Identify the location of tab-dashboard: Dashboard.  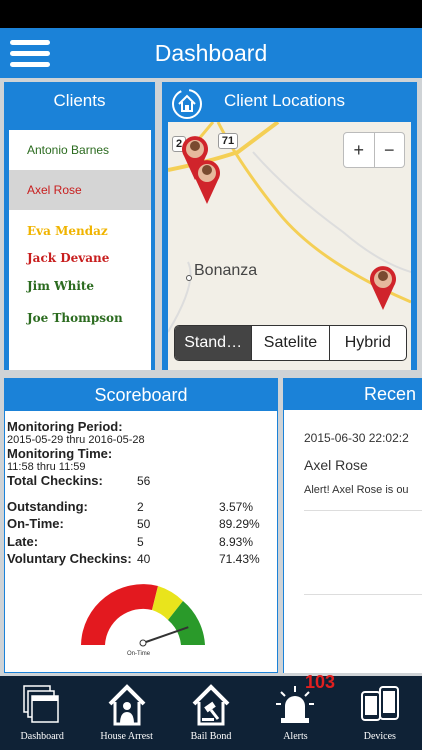
(42, 713).